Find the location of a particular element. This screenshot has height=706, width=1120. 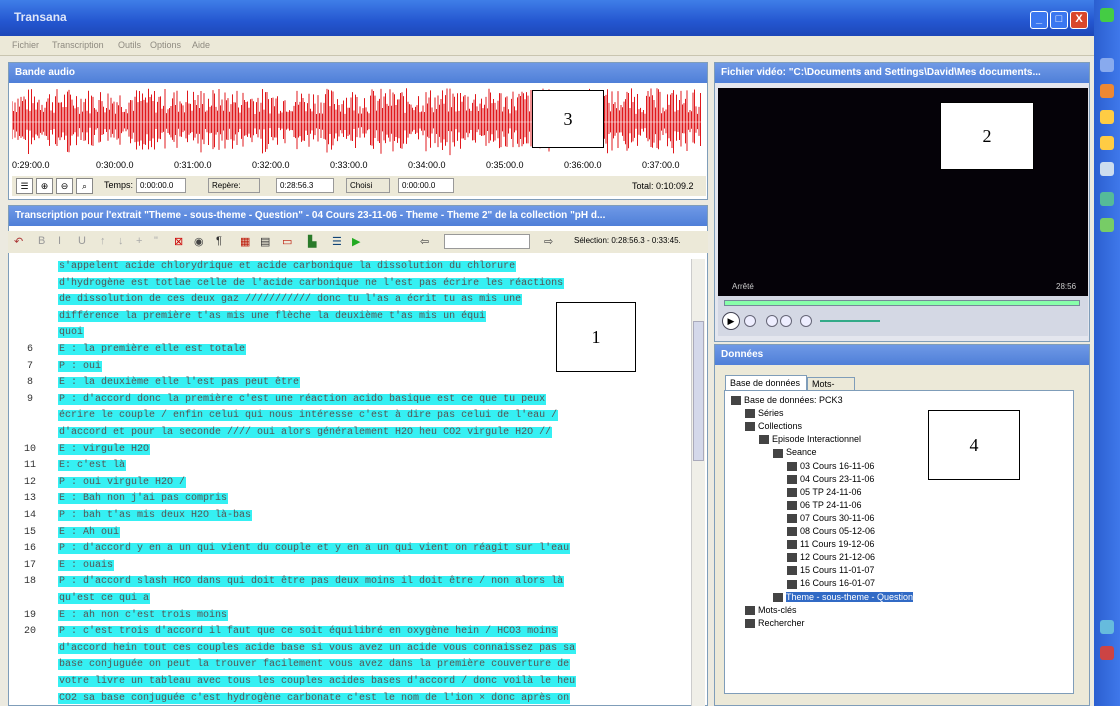

paragraph-icon: ¶ is located at coordinates (219, 241).